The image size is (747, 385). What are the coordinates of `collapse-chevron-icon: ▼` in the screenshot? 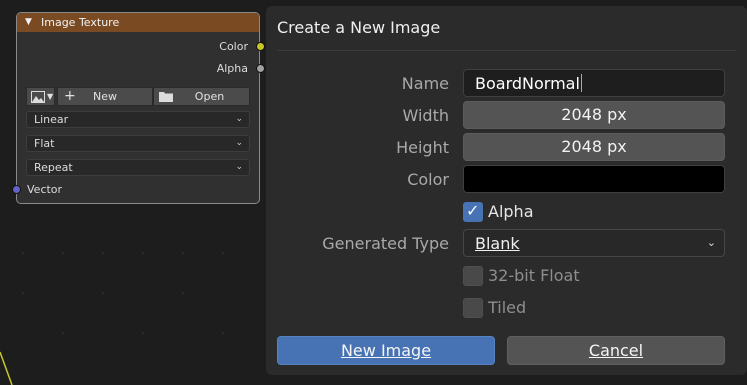 It's located at (28, 22).